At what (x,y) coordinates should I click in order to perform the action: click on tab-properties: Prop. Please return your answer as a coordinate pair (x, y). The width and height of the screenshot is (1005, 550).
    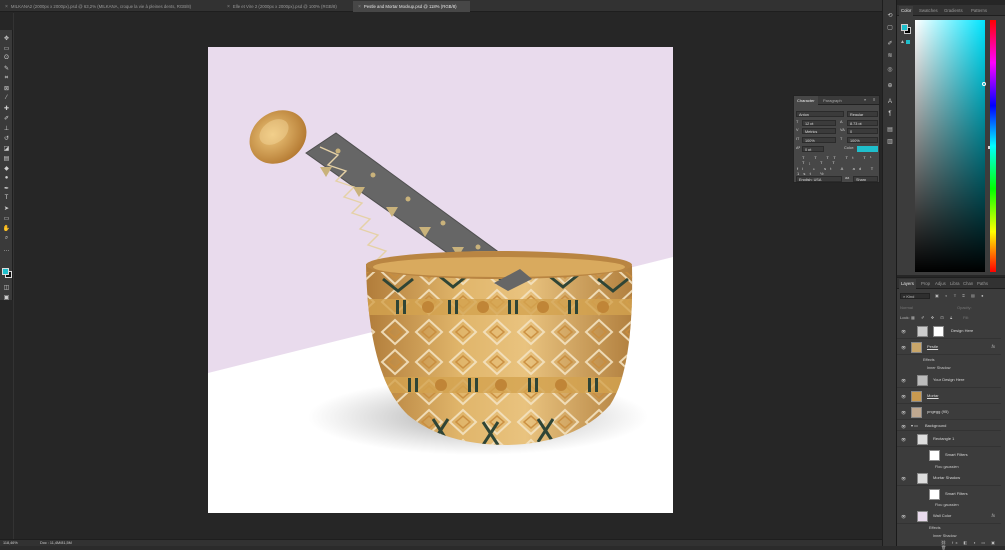
    Looking at the image, I should click on (925, 284).